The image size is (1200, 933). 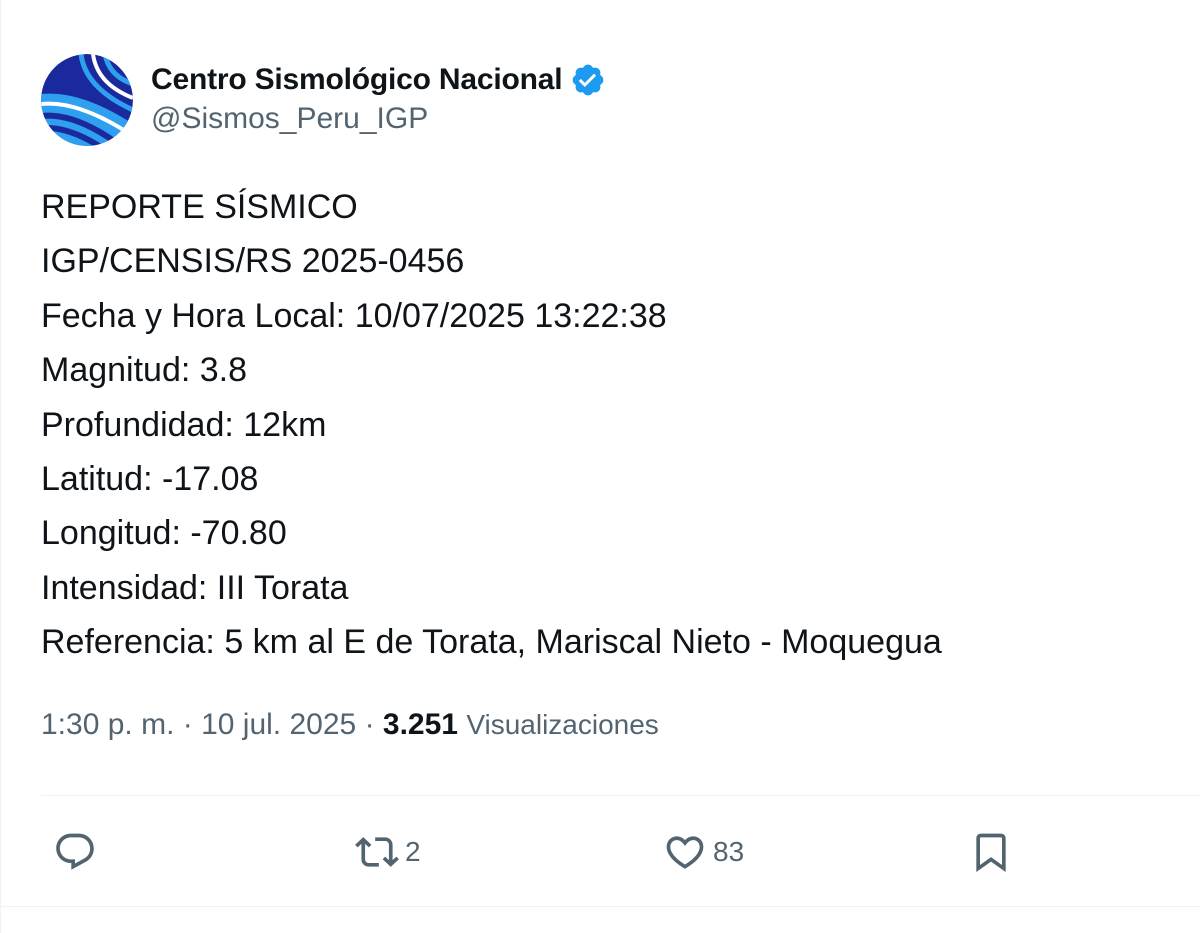 I want to click on retweet-icon, so click(x=377, y=852).